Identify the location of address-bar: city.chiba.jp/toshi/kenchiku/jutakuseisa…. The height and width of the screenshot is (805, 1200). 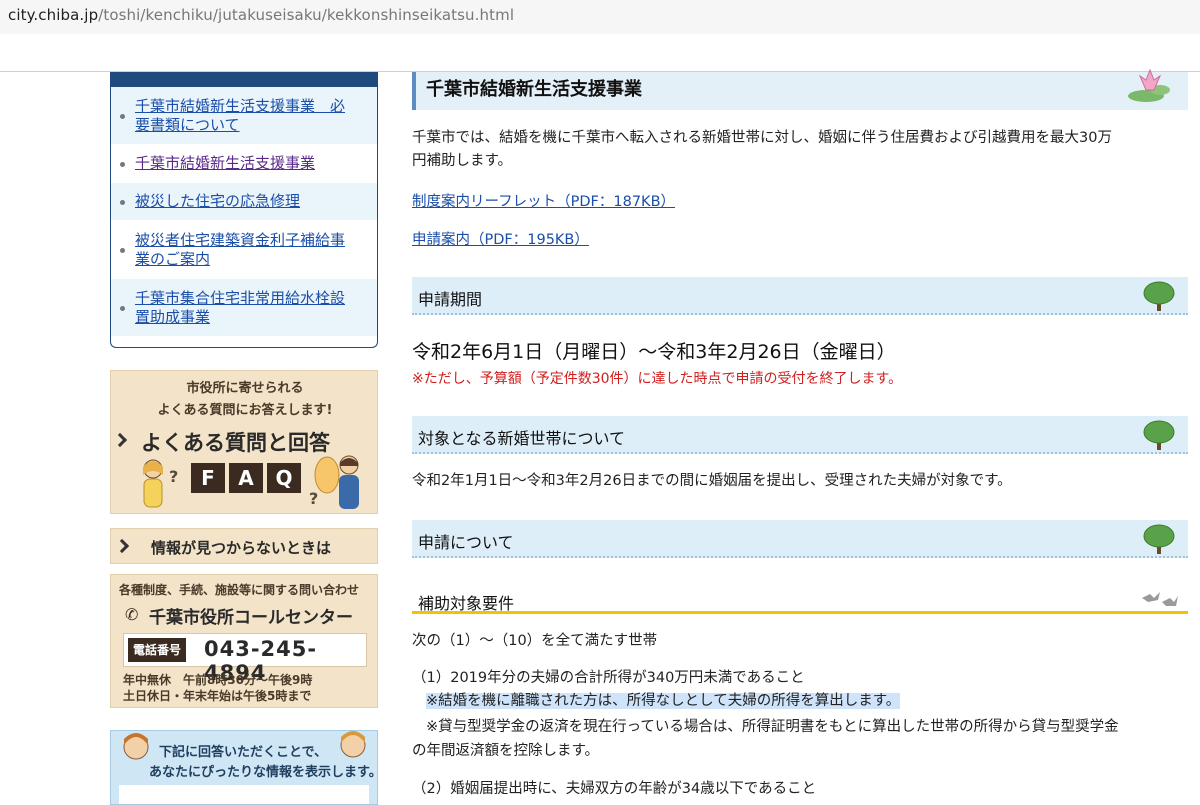
(600, 17).